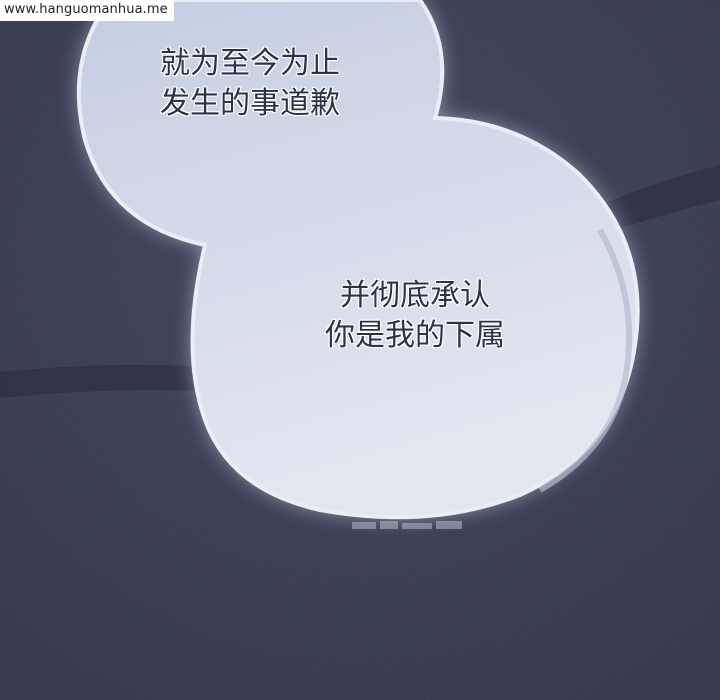 The height and width of the screenshot is (700, 720). I want to click on bubble-text-top-line-2: 发生的事道歉, so click(250, 103).